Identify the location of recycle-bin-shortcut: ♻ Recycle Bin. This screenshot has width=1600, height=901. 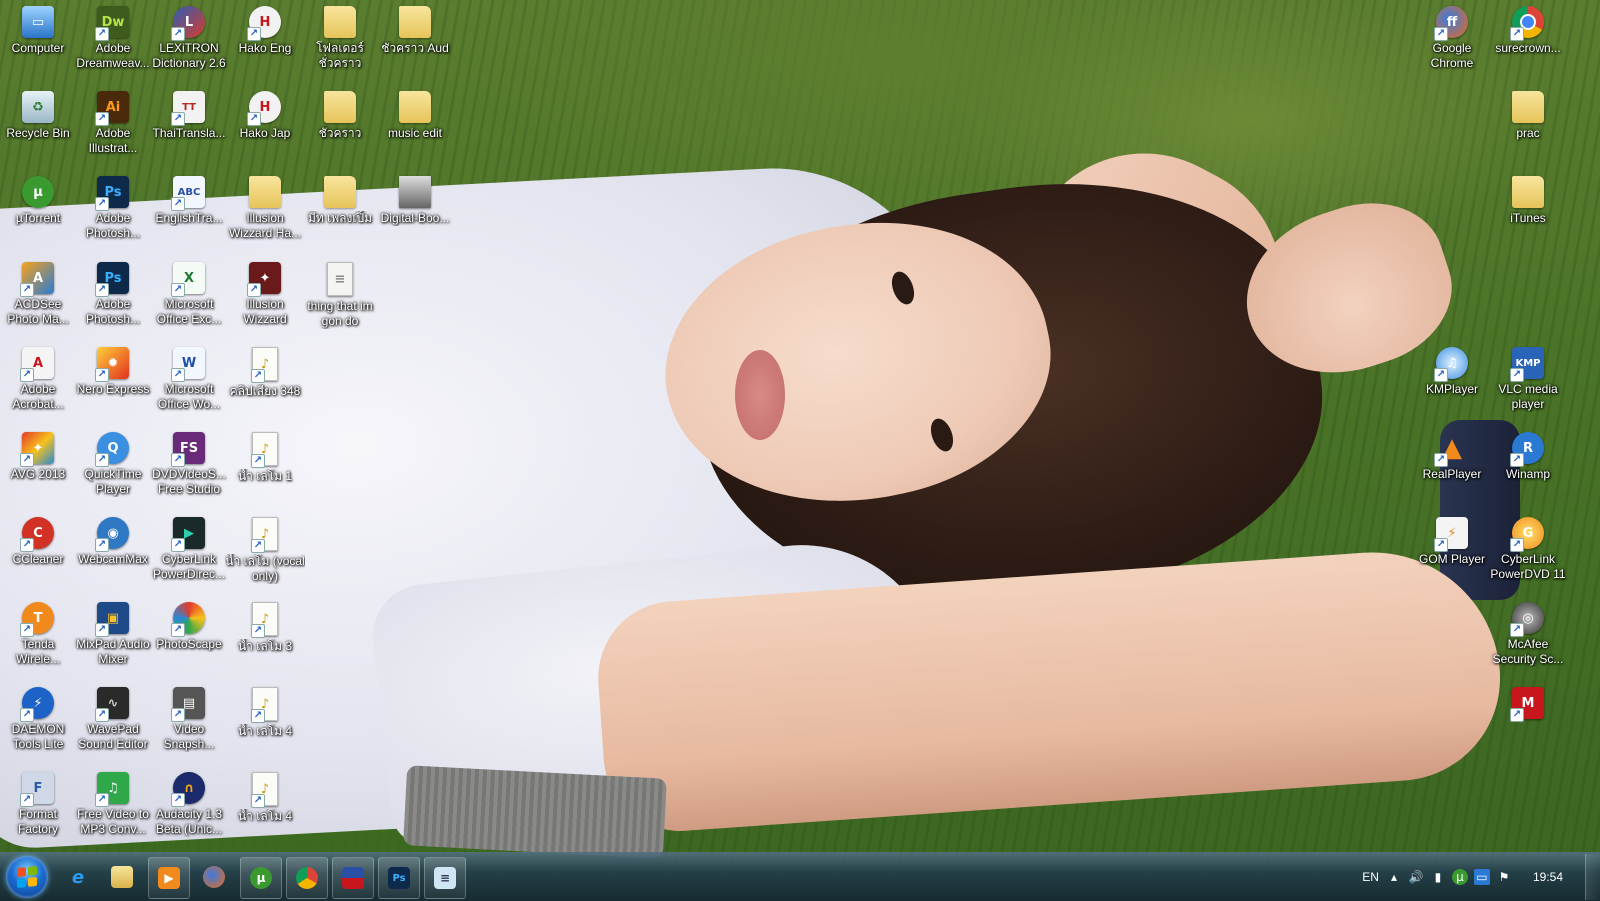
(38, 116).